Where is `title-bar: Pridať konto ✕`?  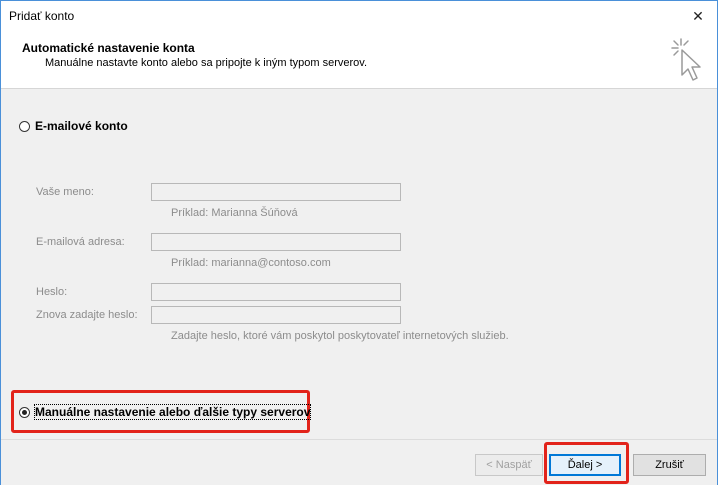
title-bar: Pridať konto ✕ is located at coordinates (359, 16).